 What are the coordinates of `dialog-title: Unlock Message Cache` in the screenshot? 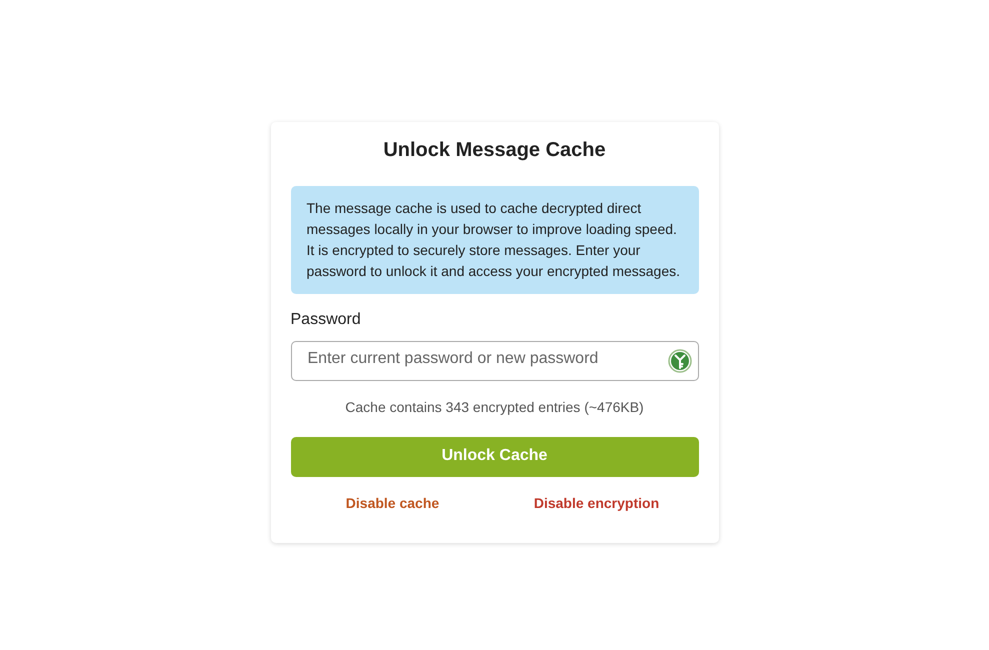 It's located at (494, 151).